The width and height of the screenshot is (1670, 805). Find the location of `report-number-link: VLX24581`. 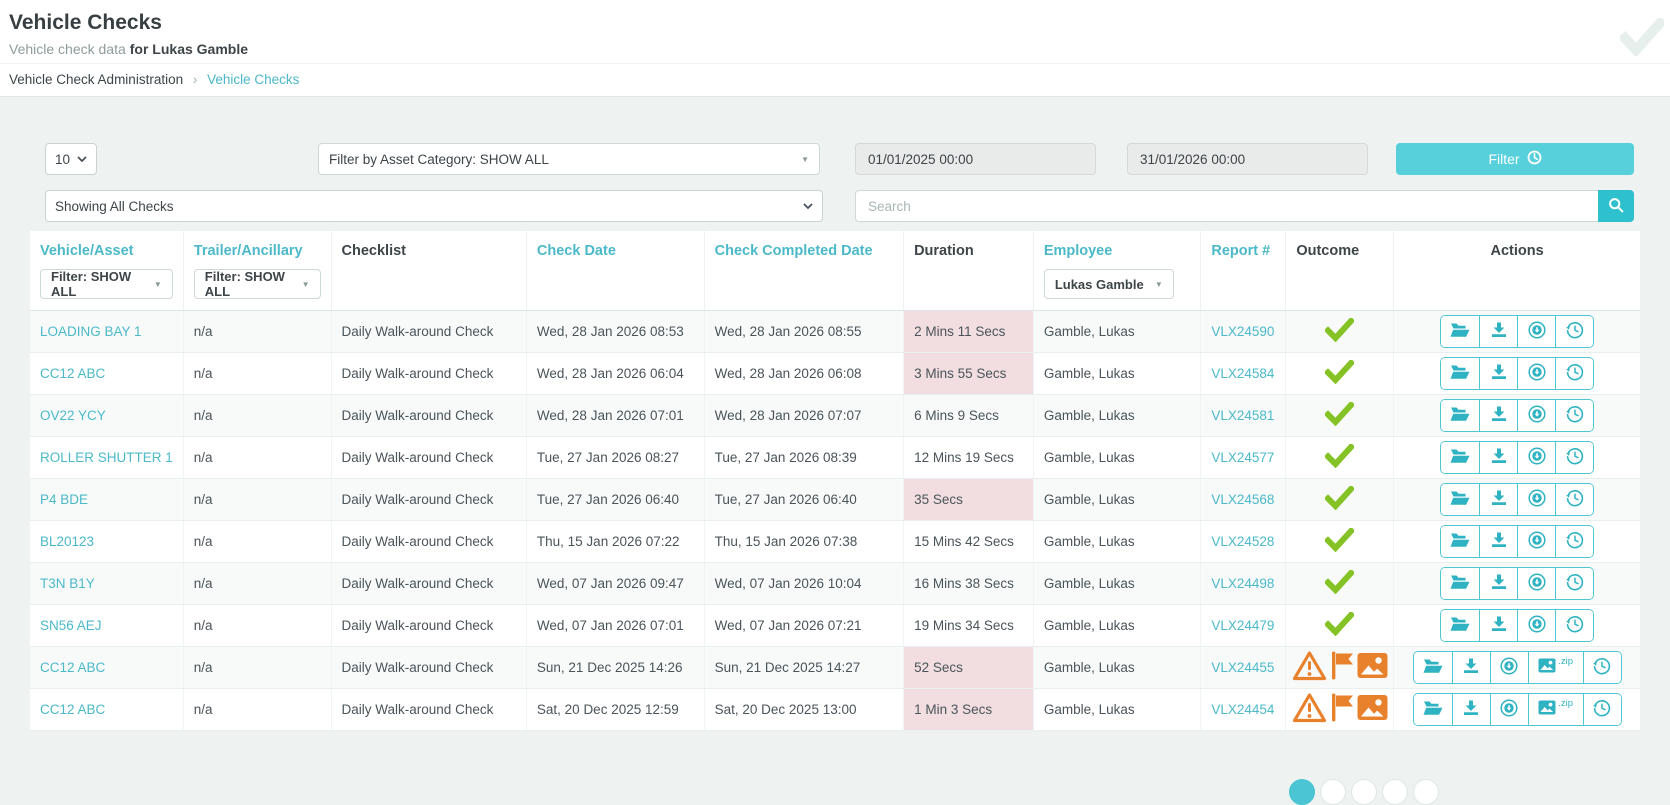

report-number-link: VLX24581 is located at coordinates (1242, 415).